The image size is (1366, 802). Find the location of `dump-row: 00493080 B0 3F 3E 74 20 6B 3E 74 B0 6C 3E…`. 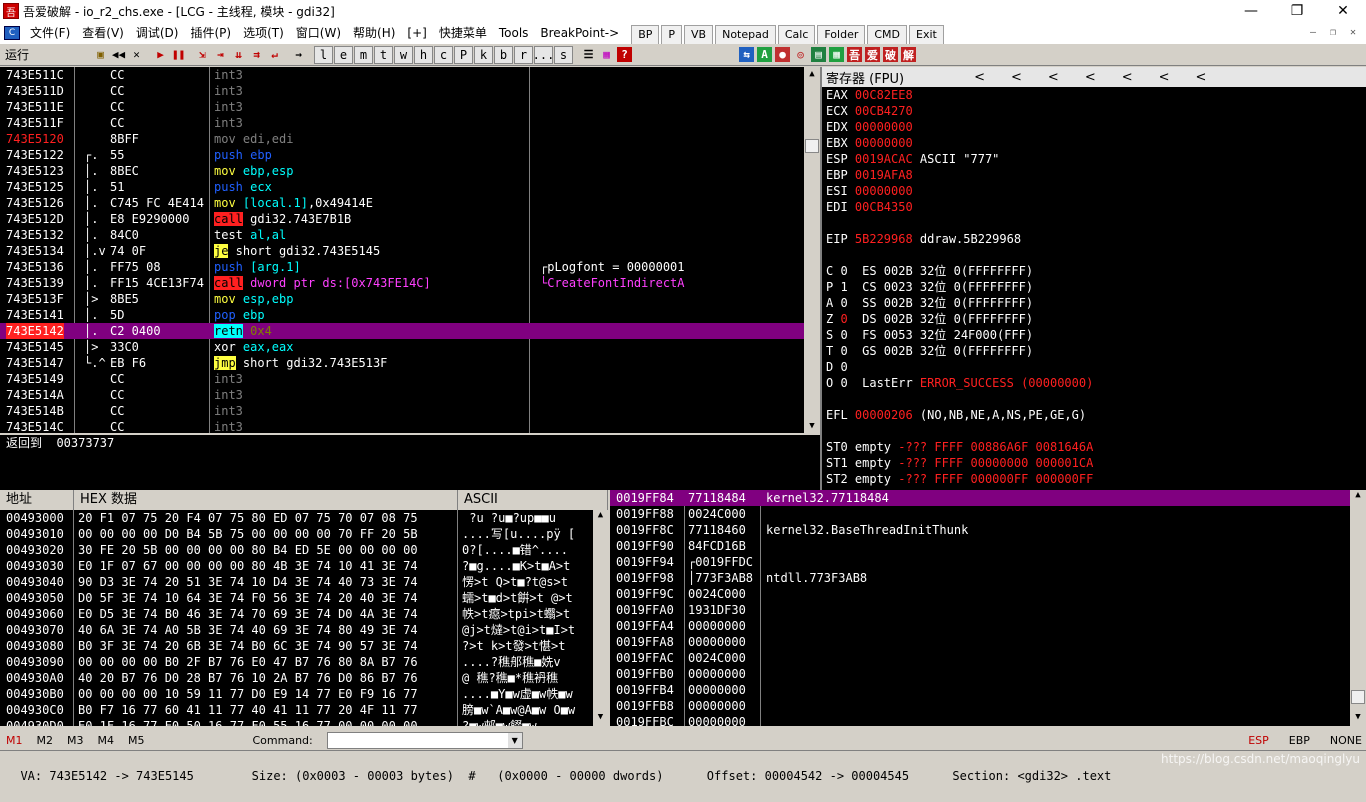

dump-row: 00493080 B0 3F 3E 74 20 6B 3E 74 B0 6C 3E… is located at coordinates (296, 646).